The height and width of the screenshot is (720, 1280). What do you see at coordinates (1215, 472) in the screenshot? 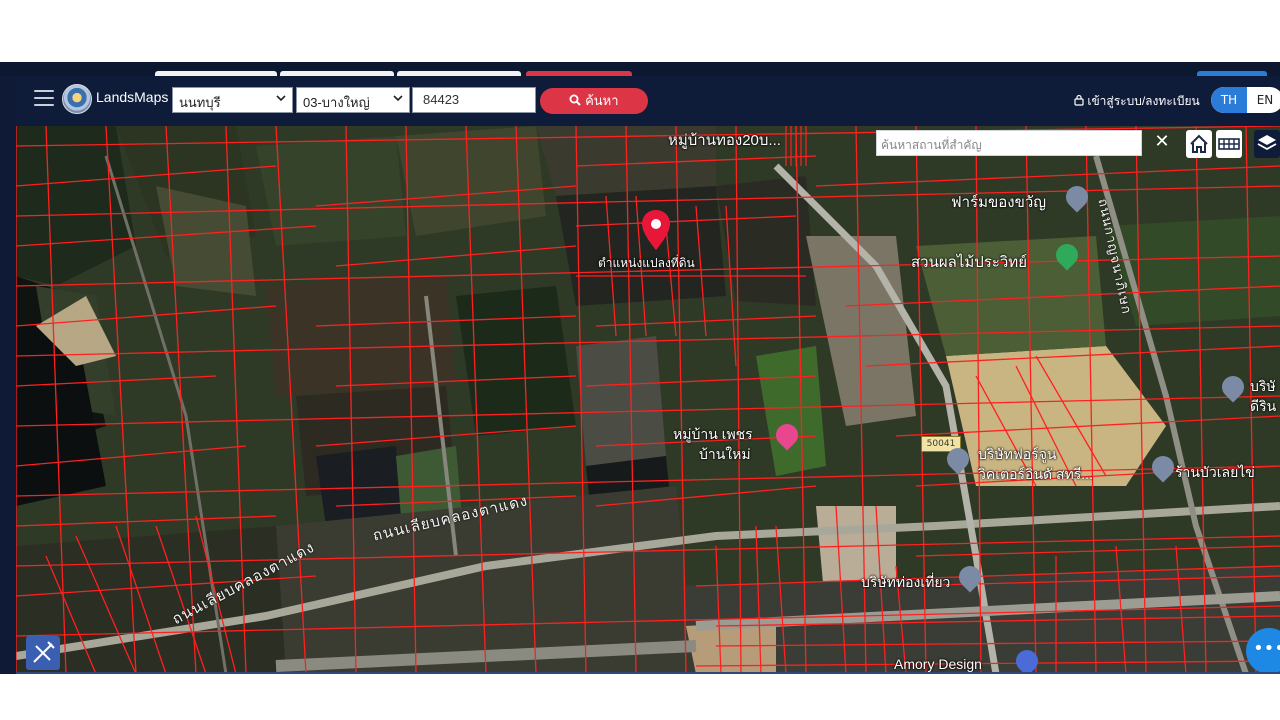
I see `map-label-shop: ร้านบัวเลยไข่` at bounding box center [1215, 472].